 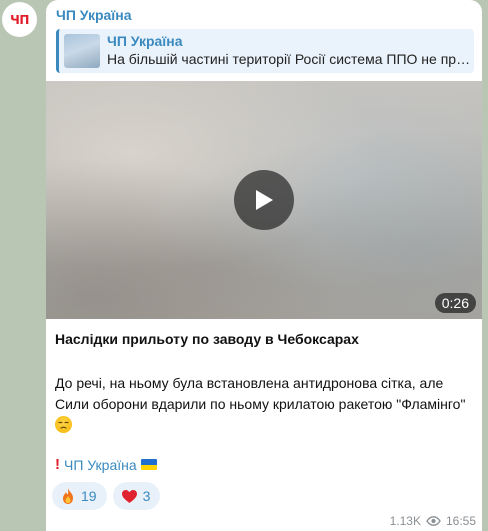 I want to click on ukraine-flag-icon, so click(x=148, y=464).